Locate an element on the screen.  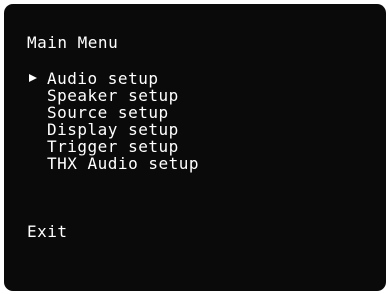
menu-item-label: THX Audio setup is located at coordinates (123, 163).